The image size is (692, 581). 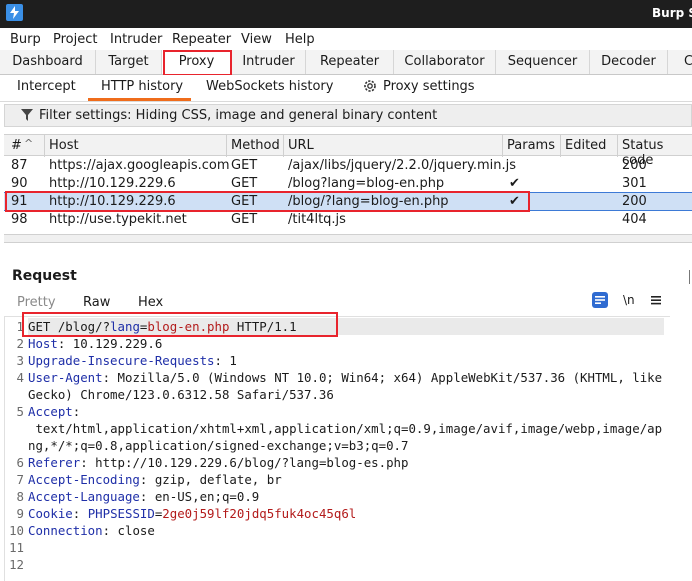 What do you see at coordinates (445, 62) in the screenshot?
I see `tab-collaborator: Collaborator` at bounding box center [445, 62].